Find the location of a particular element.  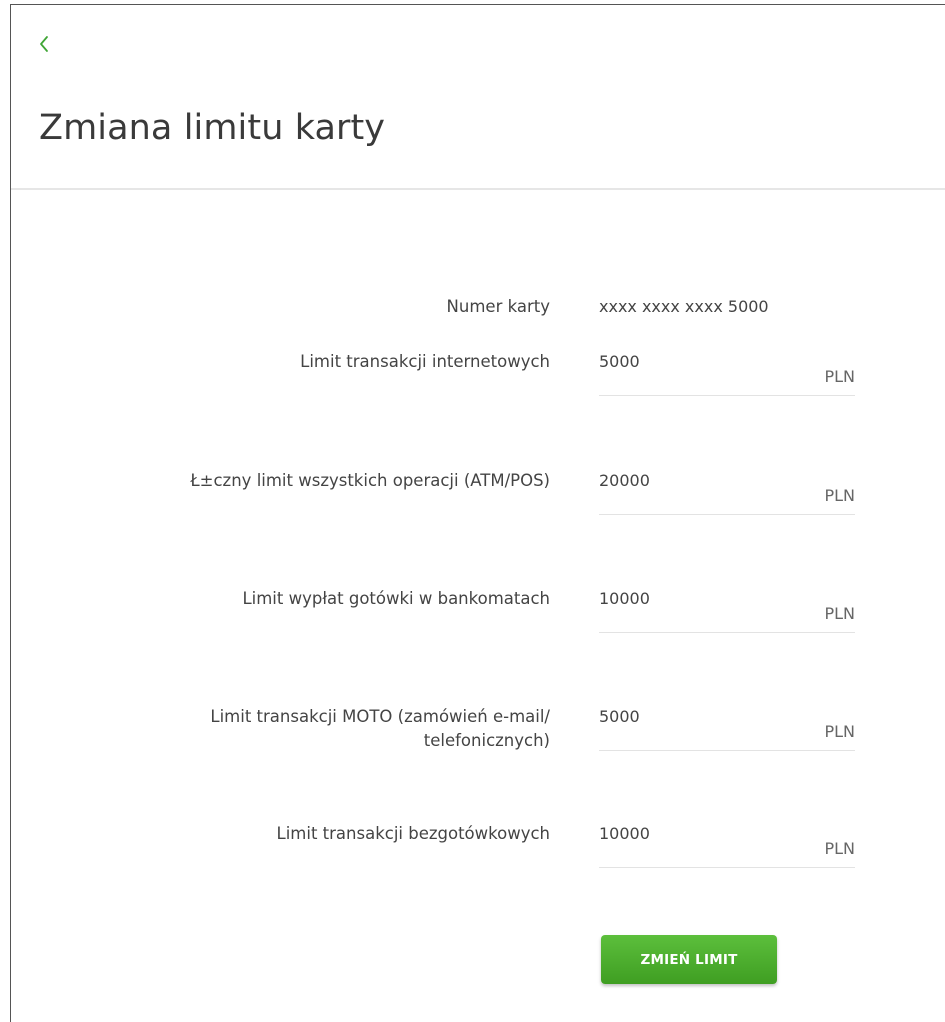

atm-withdrawal-limit-label: Limit wypłat gotówki w bankomatach is located at coordinates (396, 598).